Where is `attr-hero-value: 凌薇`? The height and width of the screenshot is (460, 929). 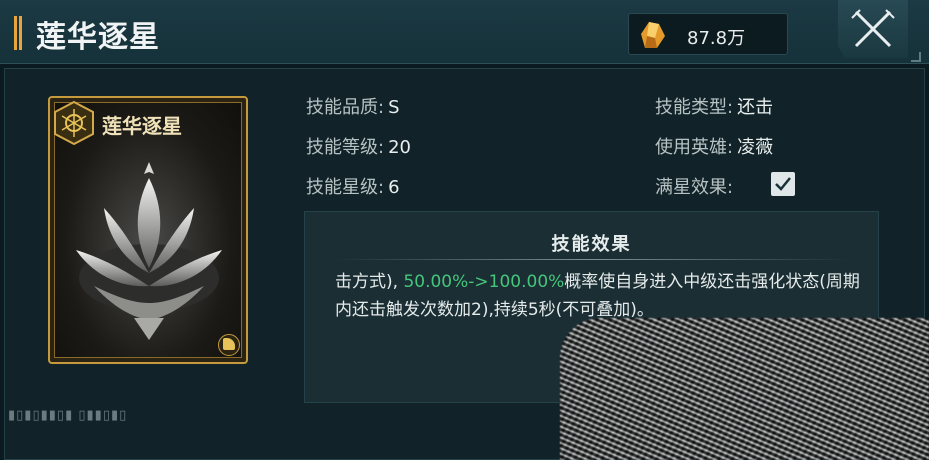
attr-hero-value: 凌薇 is located at coordinates (755, 147).